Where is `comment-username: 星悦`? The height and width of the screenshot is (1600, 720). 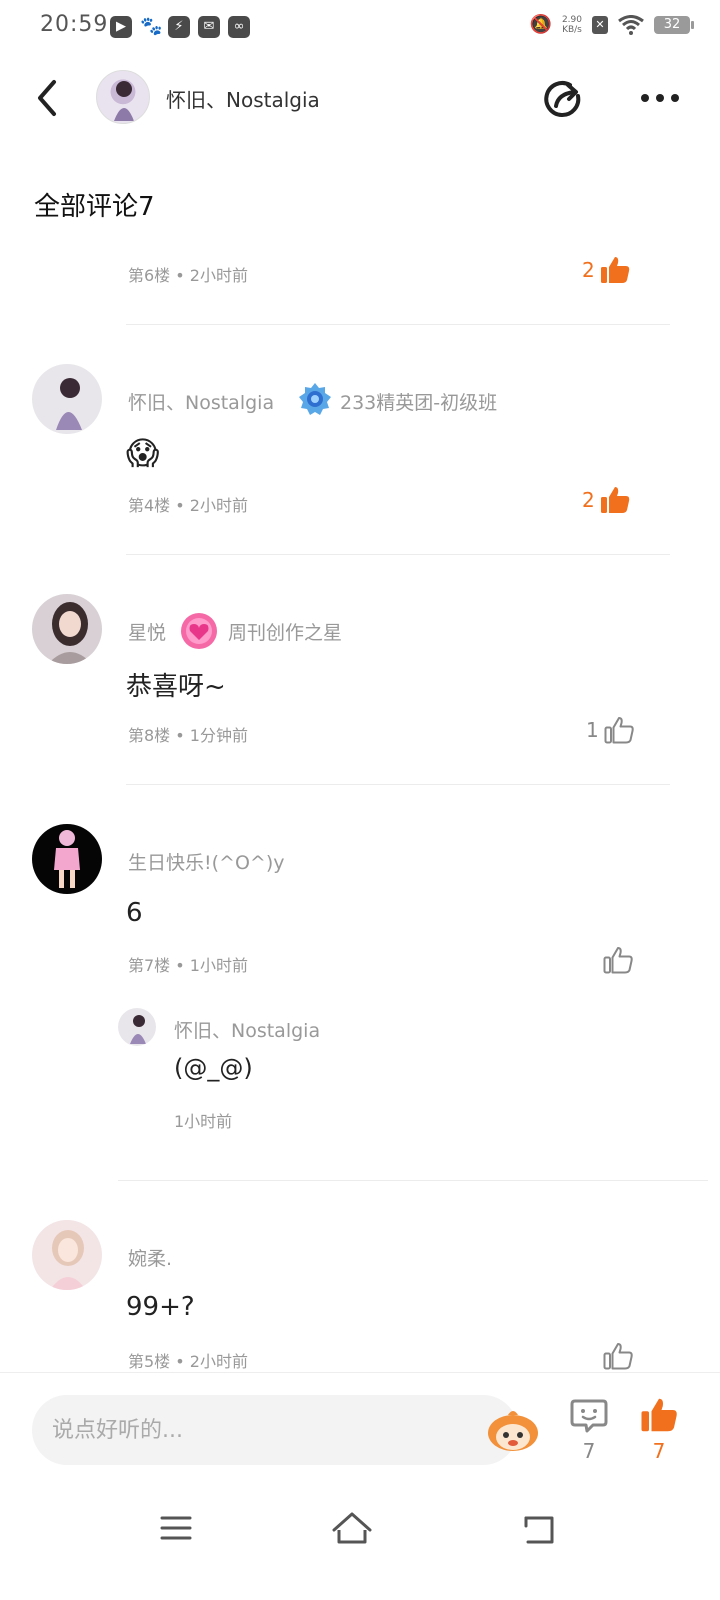 comment-username: 星悦 is located at coordinates (147, 631).